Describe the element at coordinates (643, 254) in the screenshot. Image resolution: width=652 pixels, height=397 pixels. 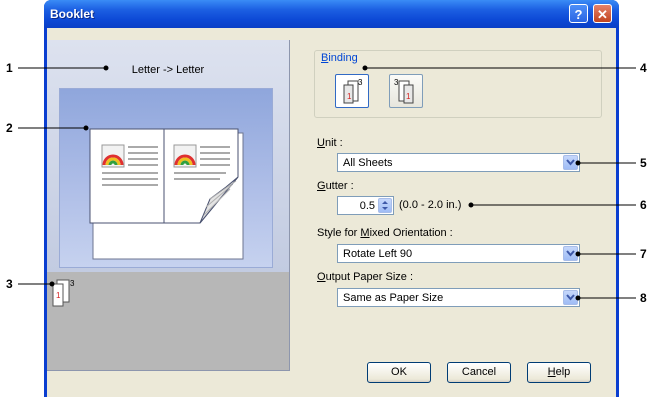
I see `callout-7: 7` at that location.